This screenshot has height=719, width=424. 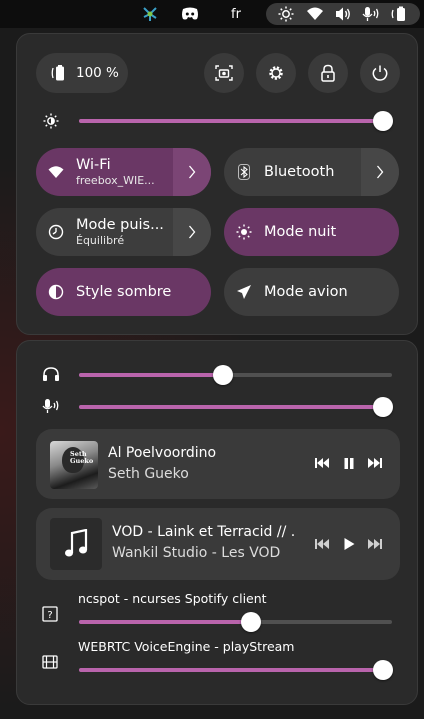 I want to click on dark-style-label: Style sombre, so click(x=124, y=292).